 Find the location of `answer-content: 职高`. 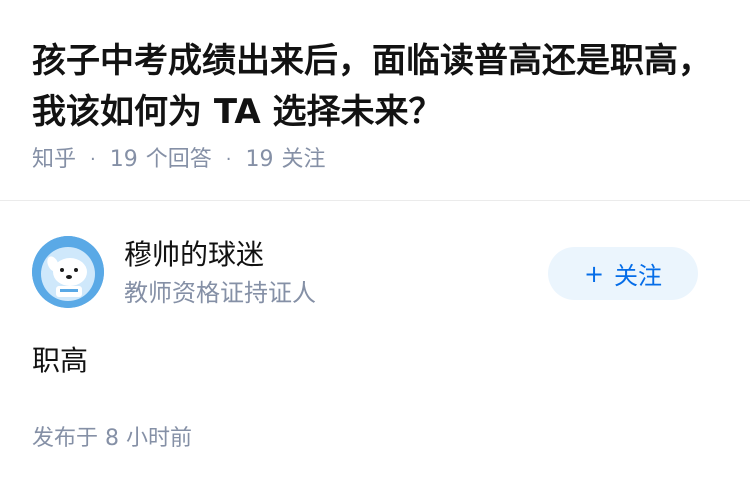

answer-content: 职高 is located at coordinates (60, 360).